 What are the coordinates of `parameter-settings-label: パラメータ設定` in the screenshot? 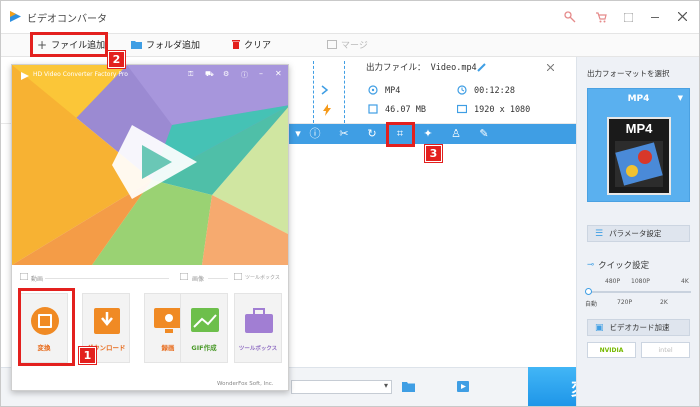 It's located at (635, 233).